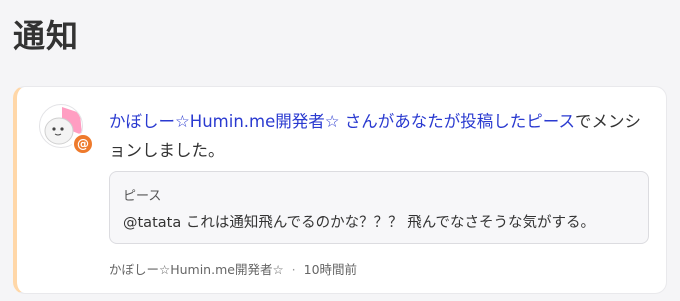 The image size is (680, 301). Describe the element at coordinates (359, 223) in the screenshot. I see `quote-body: @tatata これは通知飛んでるのかな？？？ 飛んでなさそうな気がする。` at that location.